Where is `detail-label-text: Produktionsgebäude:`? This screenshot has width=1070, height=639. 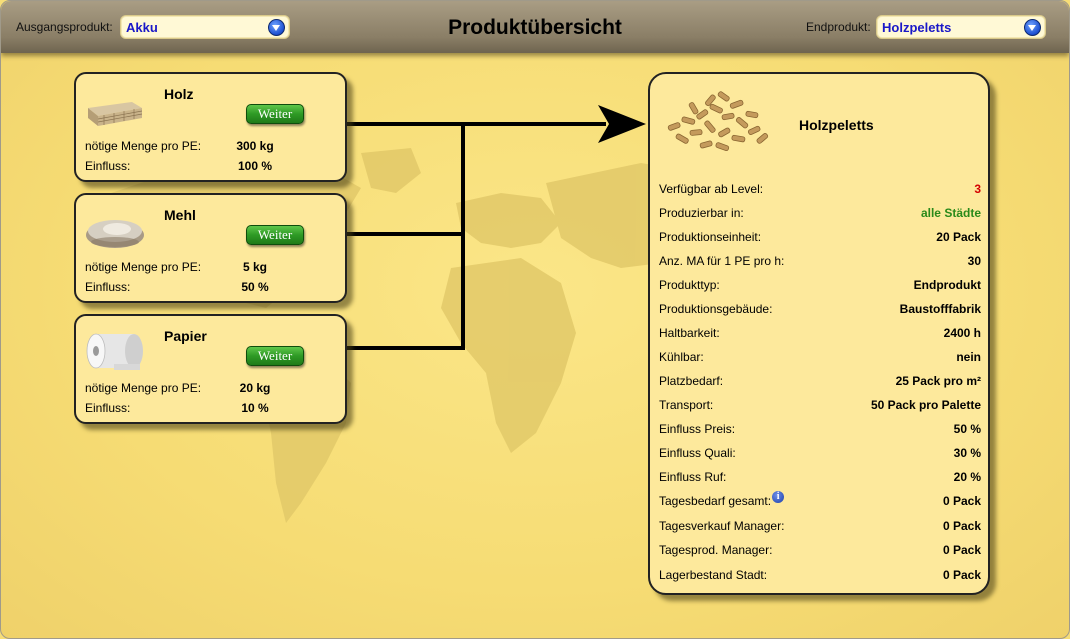
detail-label-text: Produktionsgebäude: is located at coordinates (716, 309).